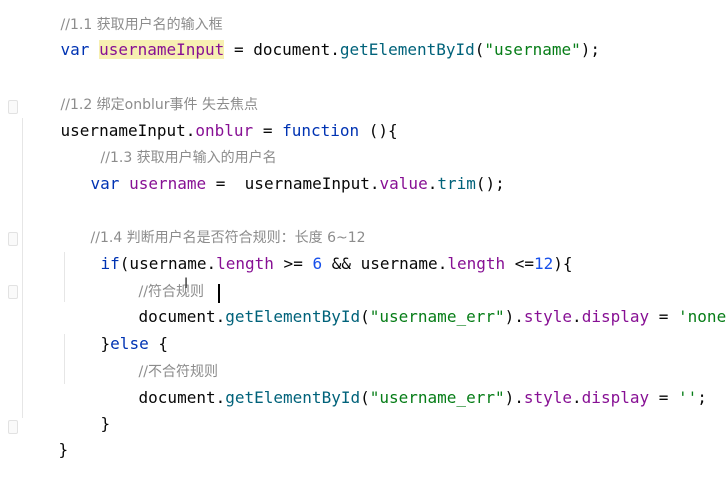  I want to click on function-getElementById: get, so click(240, 316).